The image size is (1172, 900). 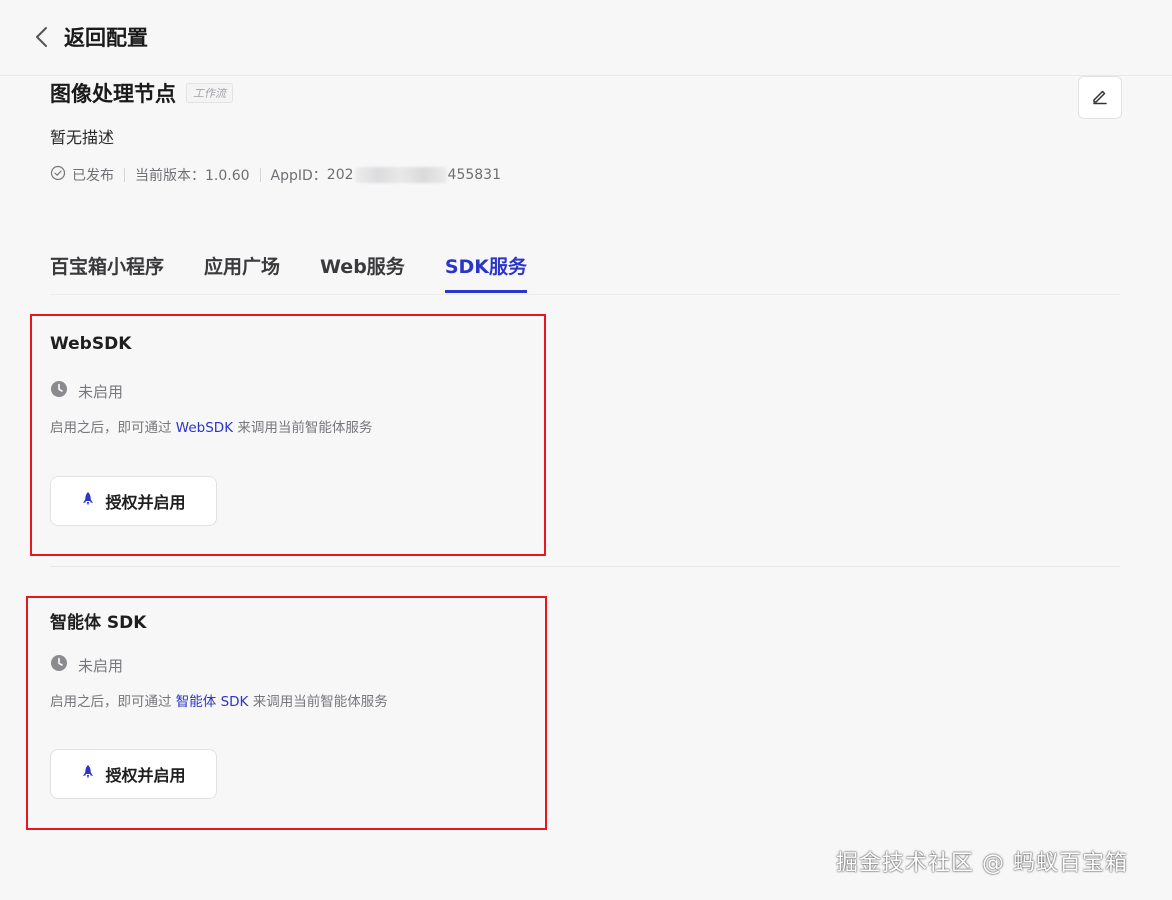 What do you see at coordinates (82, 137) in the screenshot?
I see `app-description: 暂无描述` at bounding box center [82, 137].